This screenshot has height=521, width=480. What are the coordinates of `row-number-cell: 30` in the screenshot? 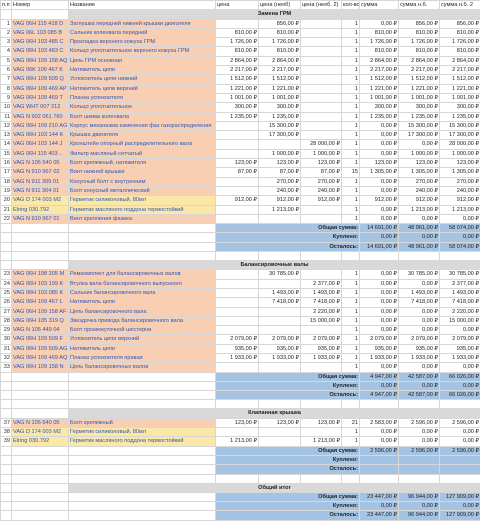 It's located at (6, 339).